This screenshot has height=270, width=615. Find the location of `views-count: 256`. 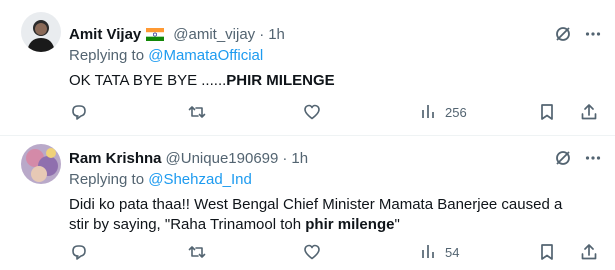

views-count: 256 is located at coordinates (456, 112).